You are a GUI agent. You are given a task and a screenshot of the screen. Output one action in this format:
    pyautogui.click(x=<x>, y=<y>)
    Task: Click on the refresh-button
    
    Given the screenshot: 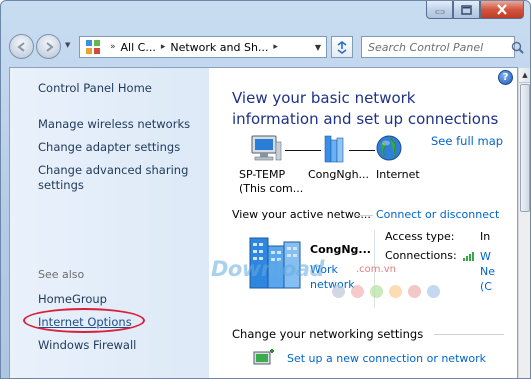 What is the action you would take?
    pyautogui.click(x=342, y=47)
    